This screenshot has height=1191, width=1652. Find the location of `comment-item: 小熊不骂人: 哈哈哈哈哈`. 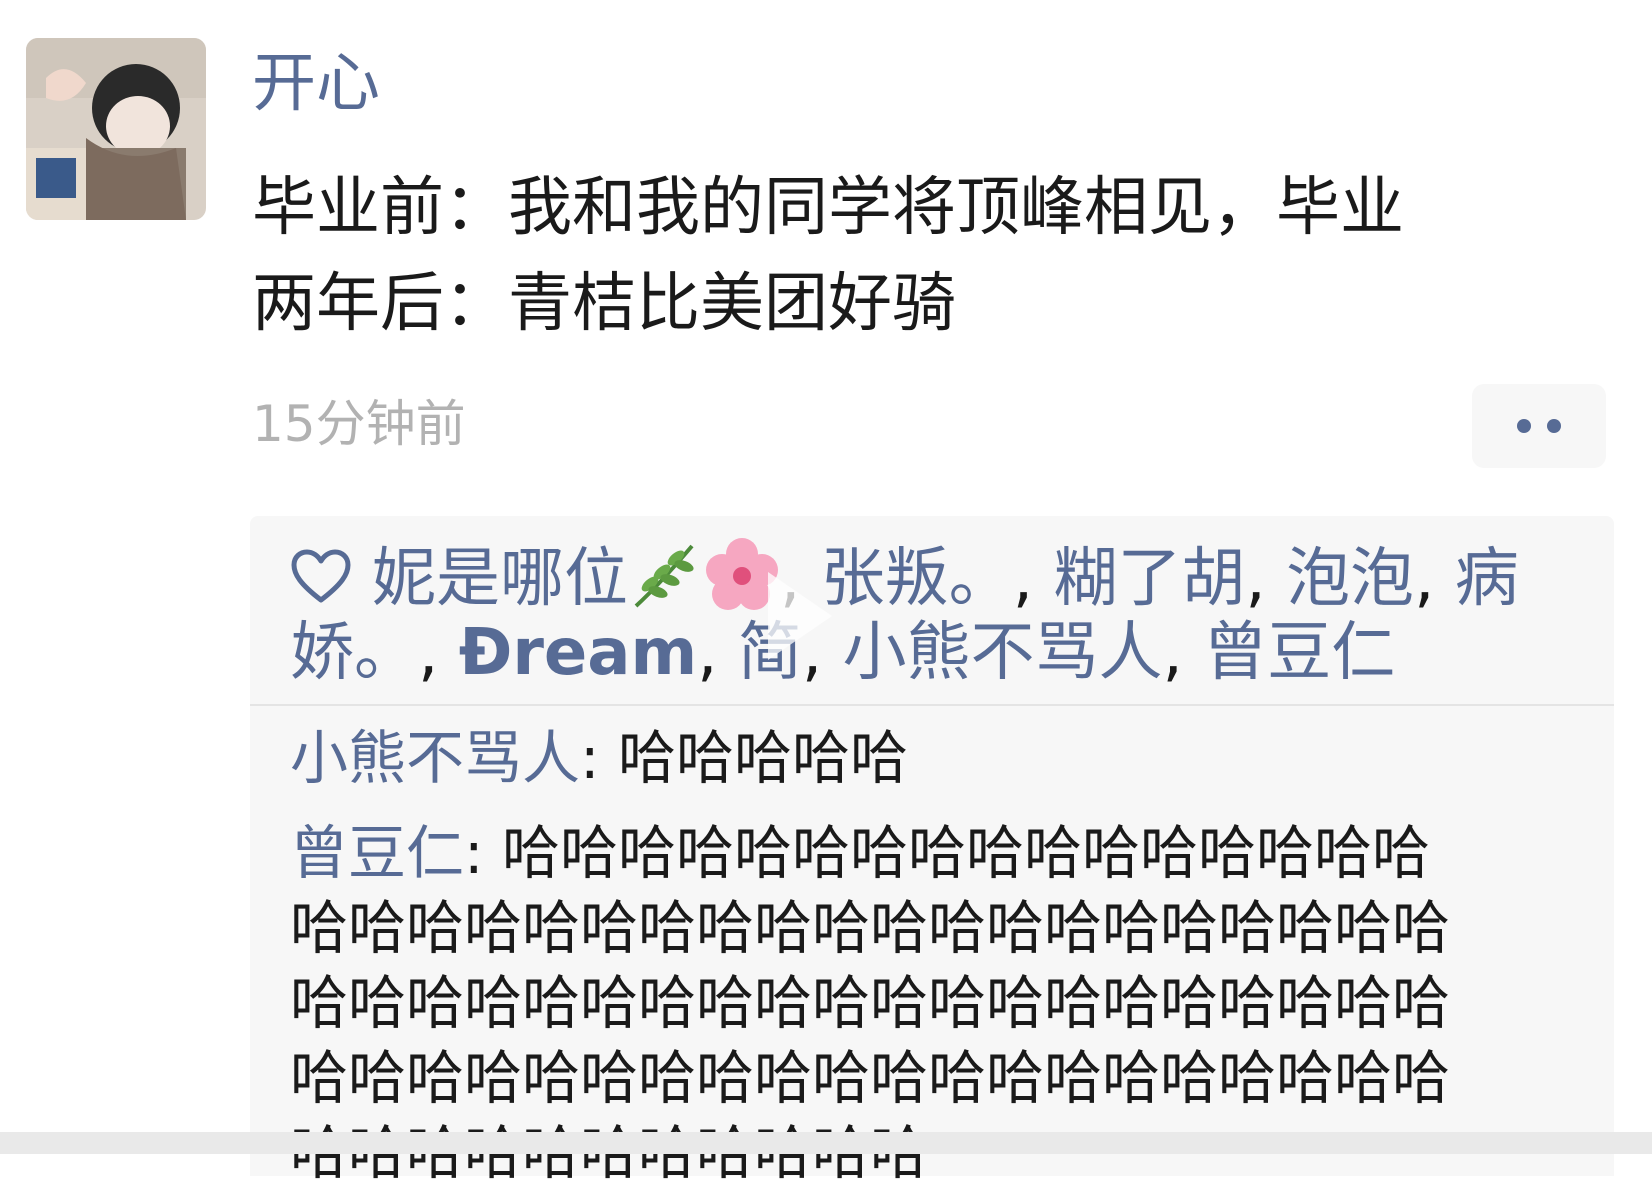

comment-item: 小熊不骂人: 哈哈哈哈哈 is located at coordinates (599, 758).